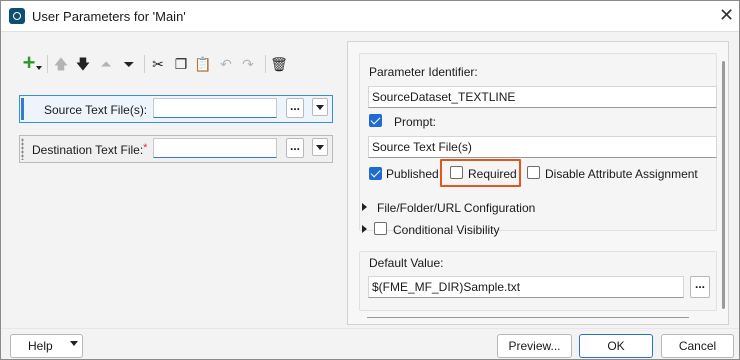 Image resolution: width=740 pixels, height=360 pixels. Describe the element at coordinates (726, 15) in the screenshot. I see `close-icon: ✕` at that location.